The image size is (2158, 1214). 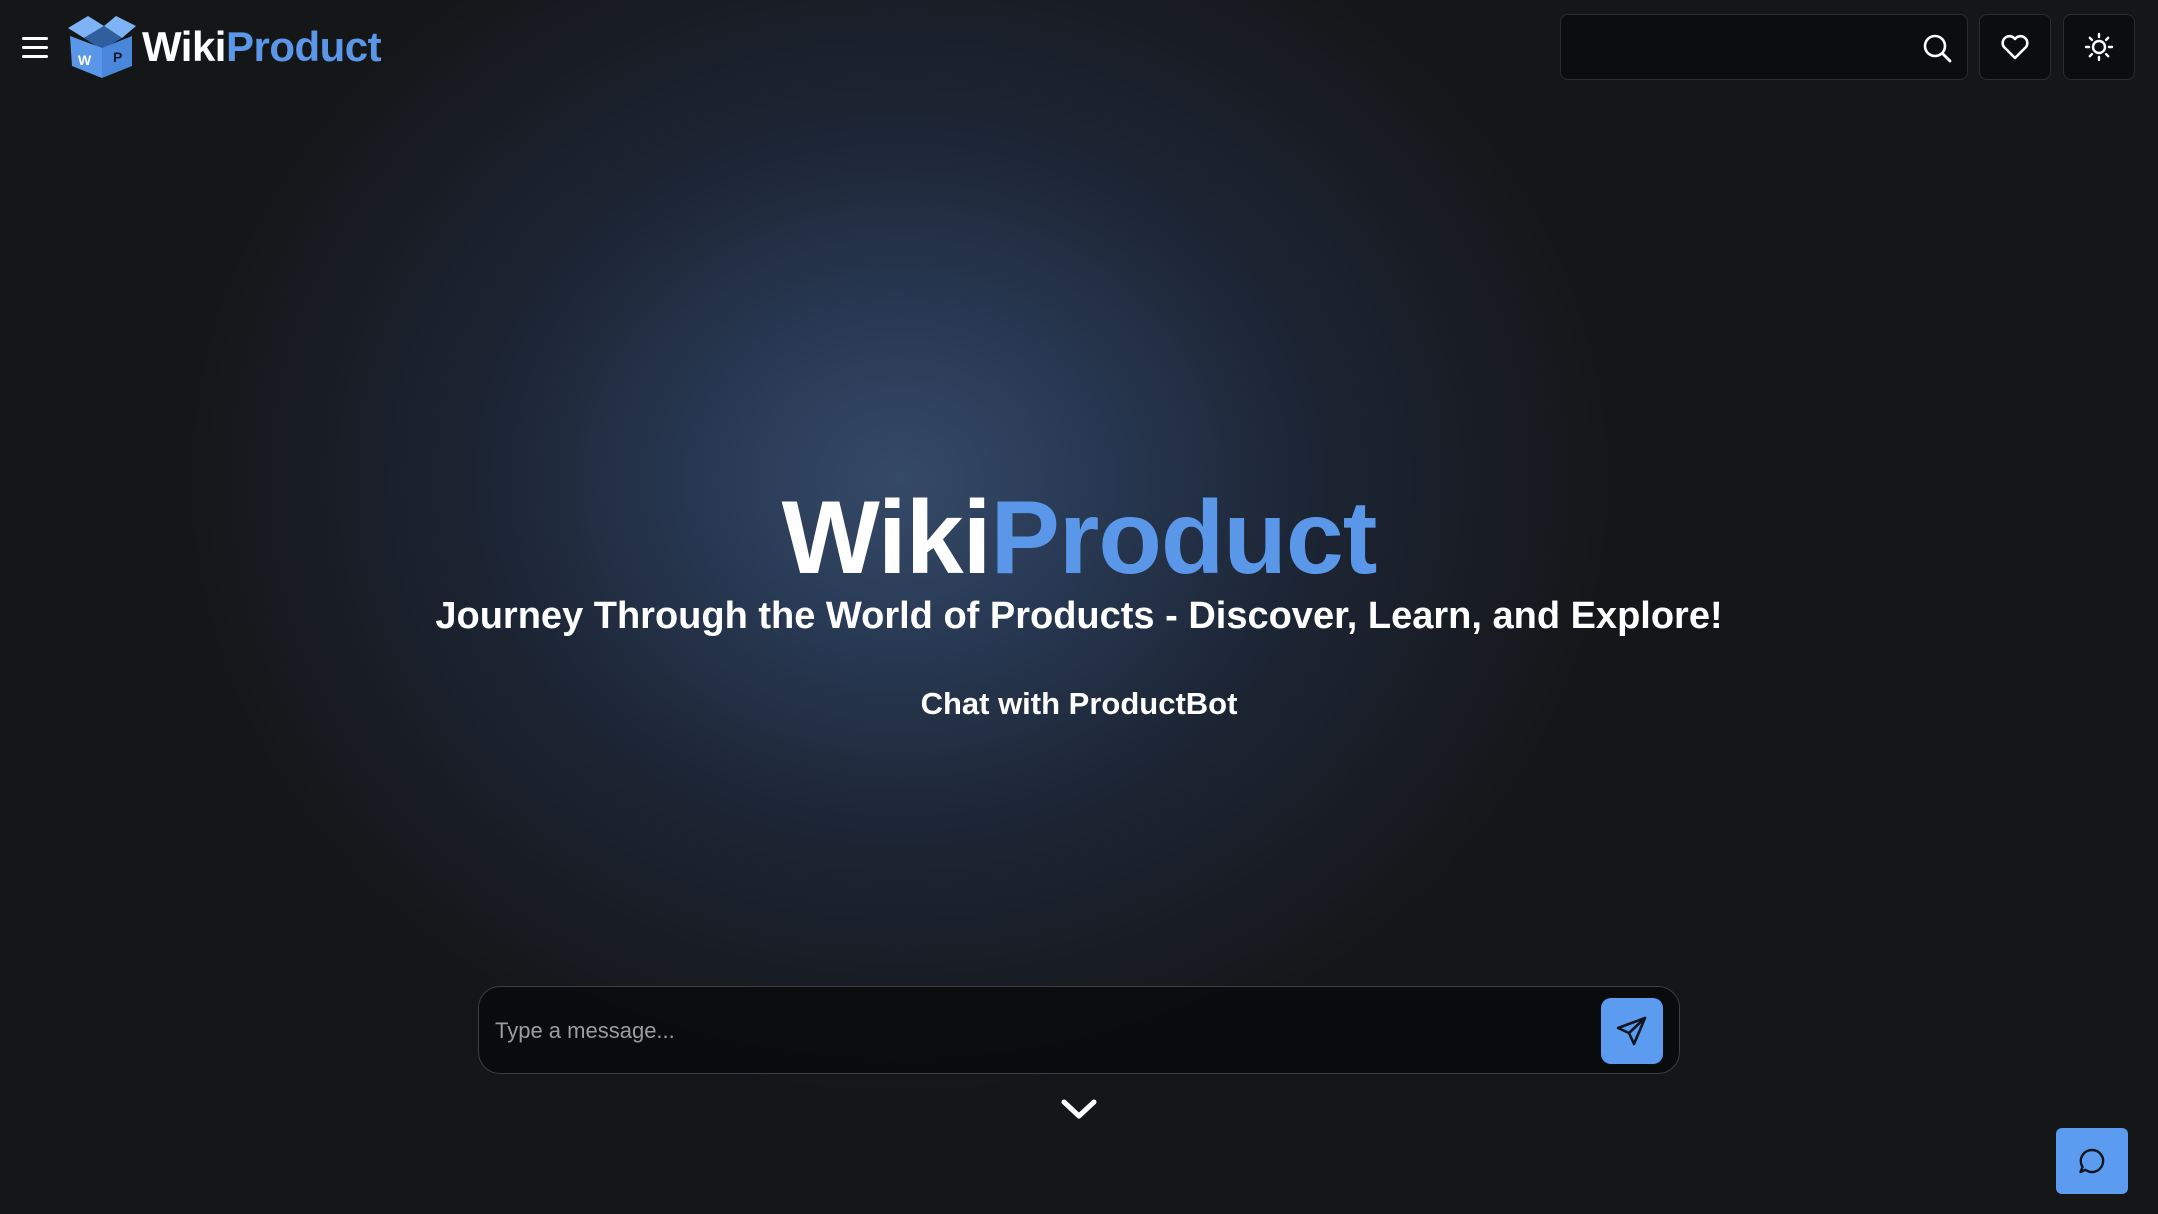 I want to click on send-icon, so click(x=1631, y=1031).